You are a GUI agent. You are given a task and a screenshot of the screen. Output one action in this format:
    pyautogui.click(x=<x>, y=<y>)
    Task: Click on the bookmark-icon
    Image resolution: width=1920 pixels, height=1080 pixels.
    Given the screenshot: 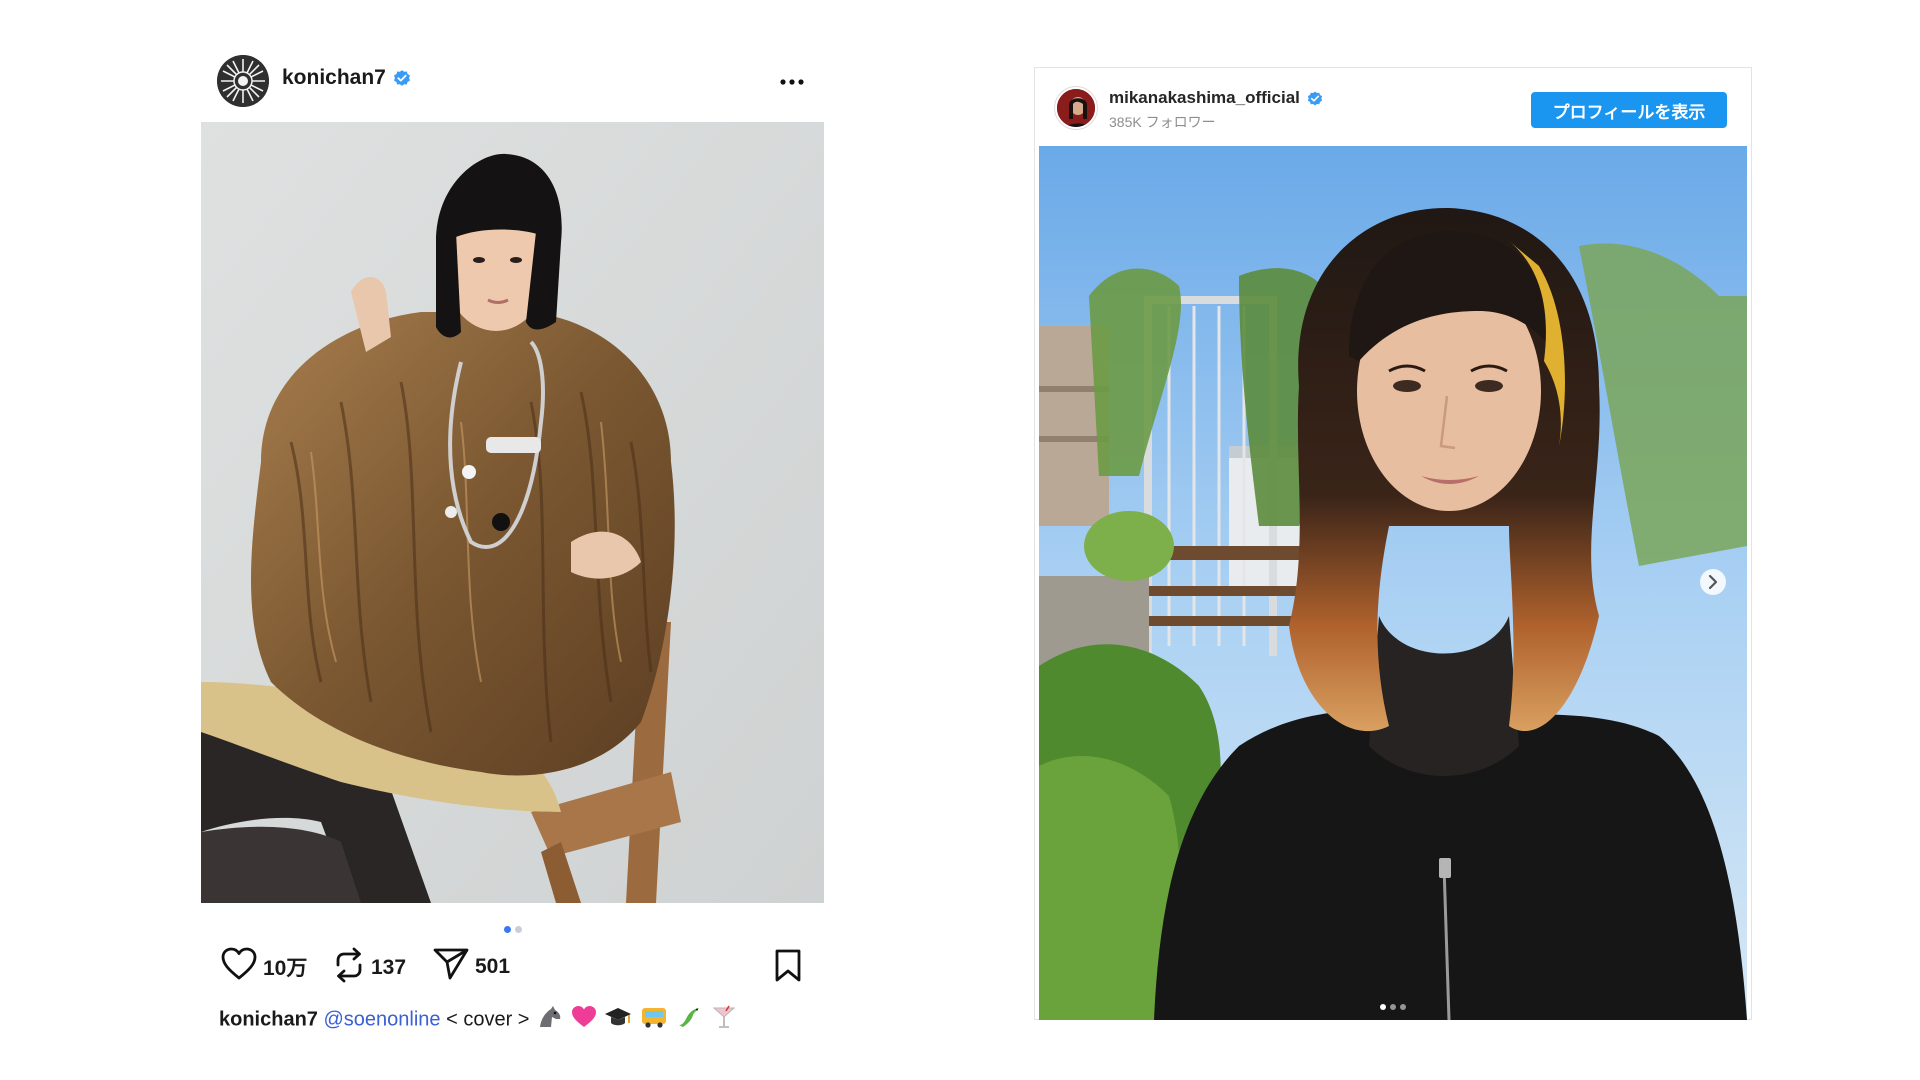 What is the action you would take?
    pyautogui.click(x=788, y=968)
    